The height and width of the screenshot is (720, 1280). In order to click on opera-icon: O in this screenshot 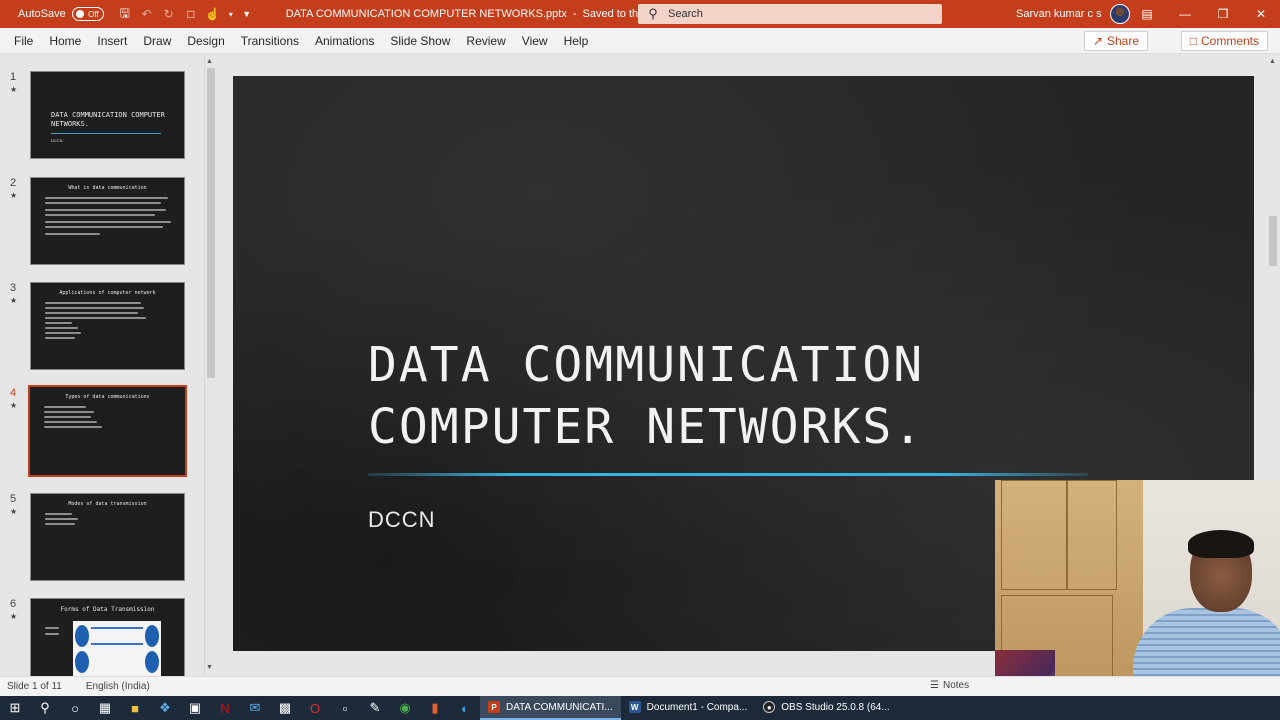, I will do `click(315, 708)`.